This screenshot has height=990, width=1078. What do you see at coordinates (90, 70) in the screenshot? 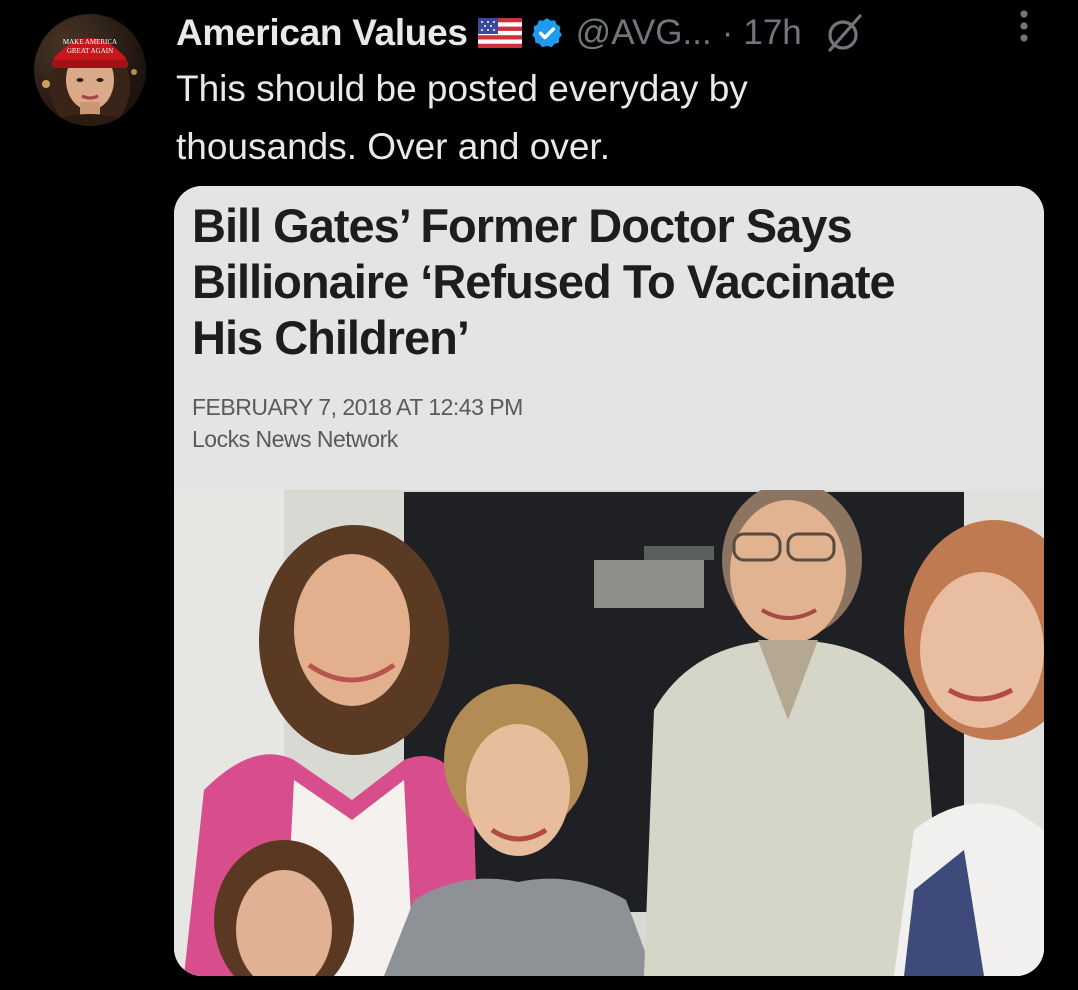
I see `avatar: MAKE AMERICA GREAT AGAIN` at bounding box center [90, 70].